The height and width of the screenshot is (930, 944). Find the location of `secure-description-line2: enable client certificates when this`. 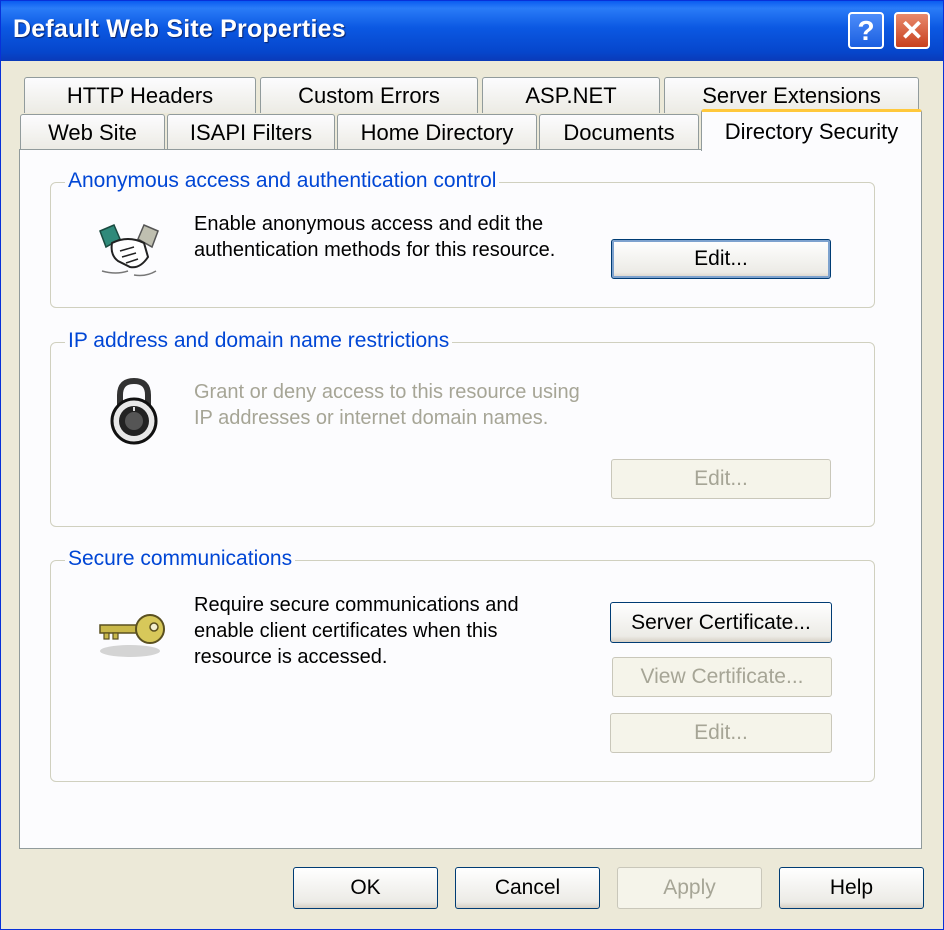

secure-description-line2: enable client certificates when this is located at coordinates (346, 631).